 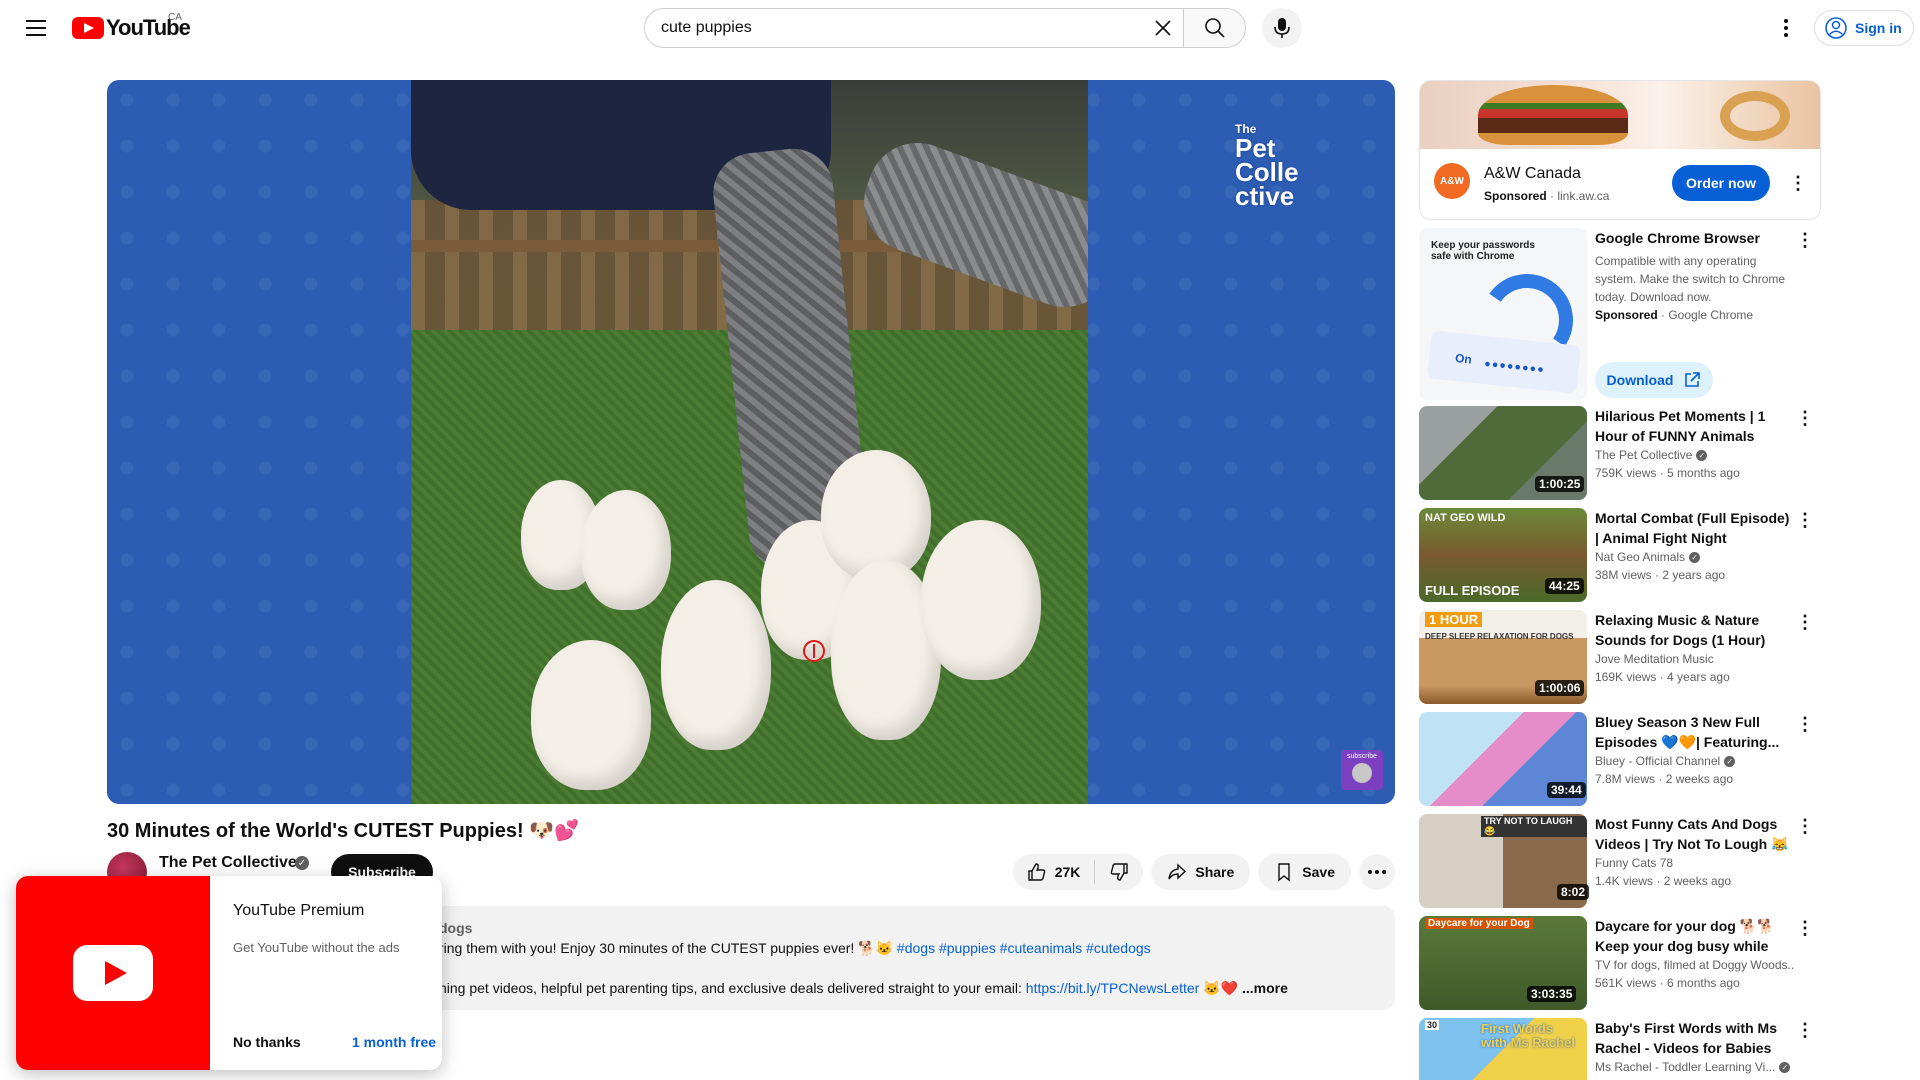 What do you see at coordinates (1755, 116) in the screenshot?
I see `onion-rings-image` at bounding box center [1755, 116].